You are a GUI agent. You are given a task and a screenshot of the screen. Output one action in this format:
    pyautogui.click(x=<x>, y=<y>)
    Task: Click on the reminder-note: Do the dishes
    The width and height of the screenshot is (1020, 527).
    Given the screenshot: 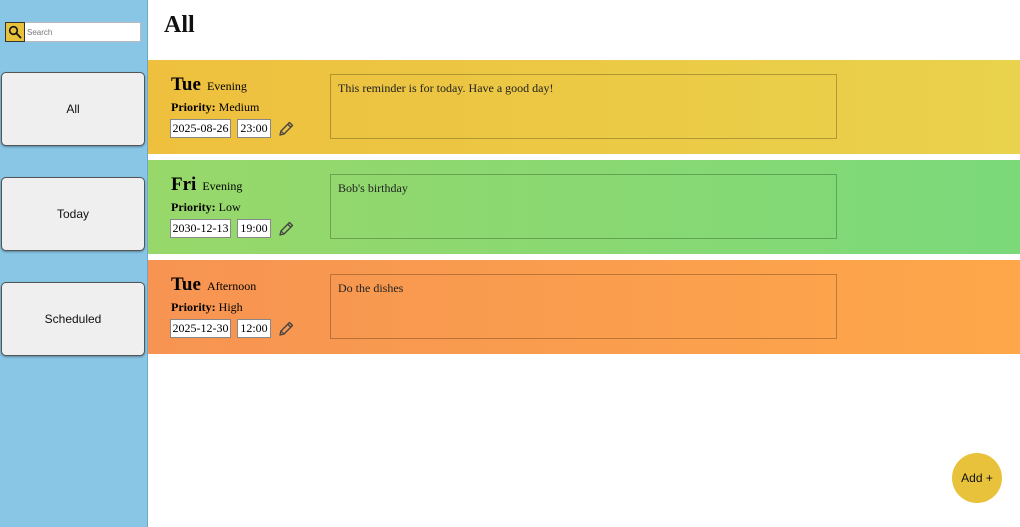 What is the action you would take?
    pyautogui.click(x=583, y=306)
    